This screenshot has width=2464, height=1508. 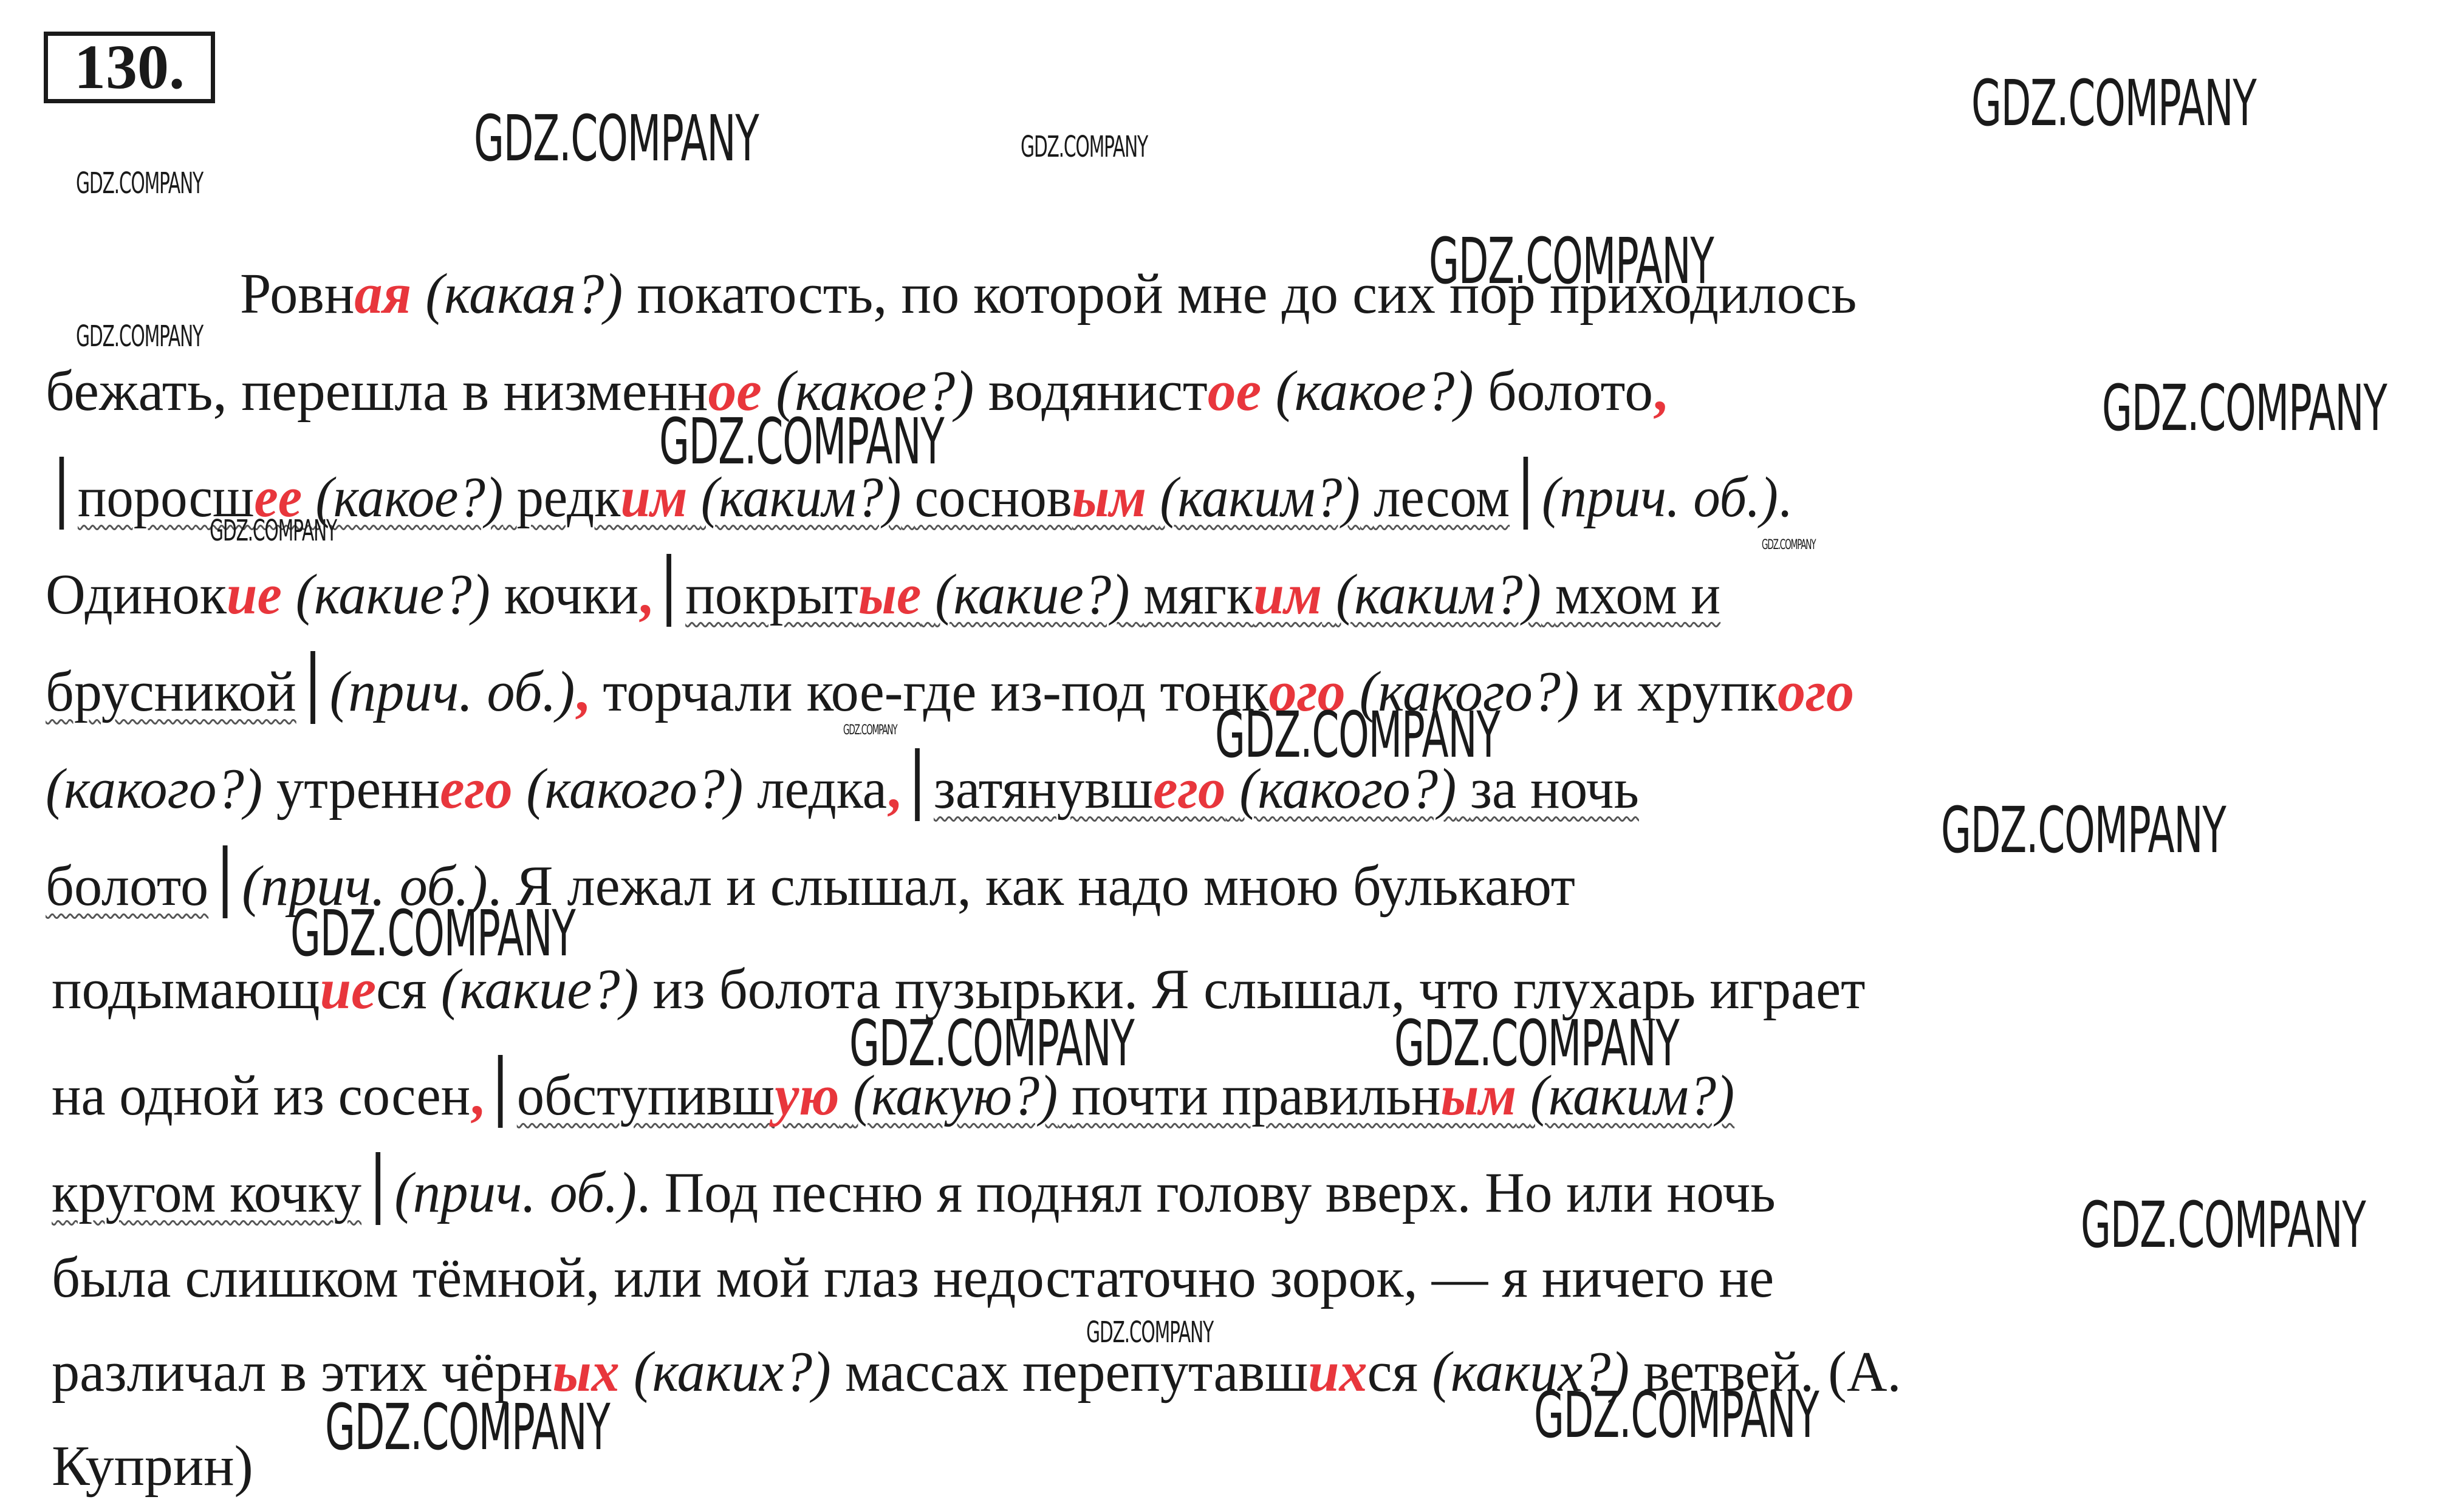 What do you see at coordinates (171, 691) in the screenshot?
I see `participial-phrase: брусникой` at bounding box center [171, 691].